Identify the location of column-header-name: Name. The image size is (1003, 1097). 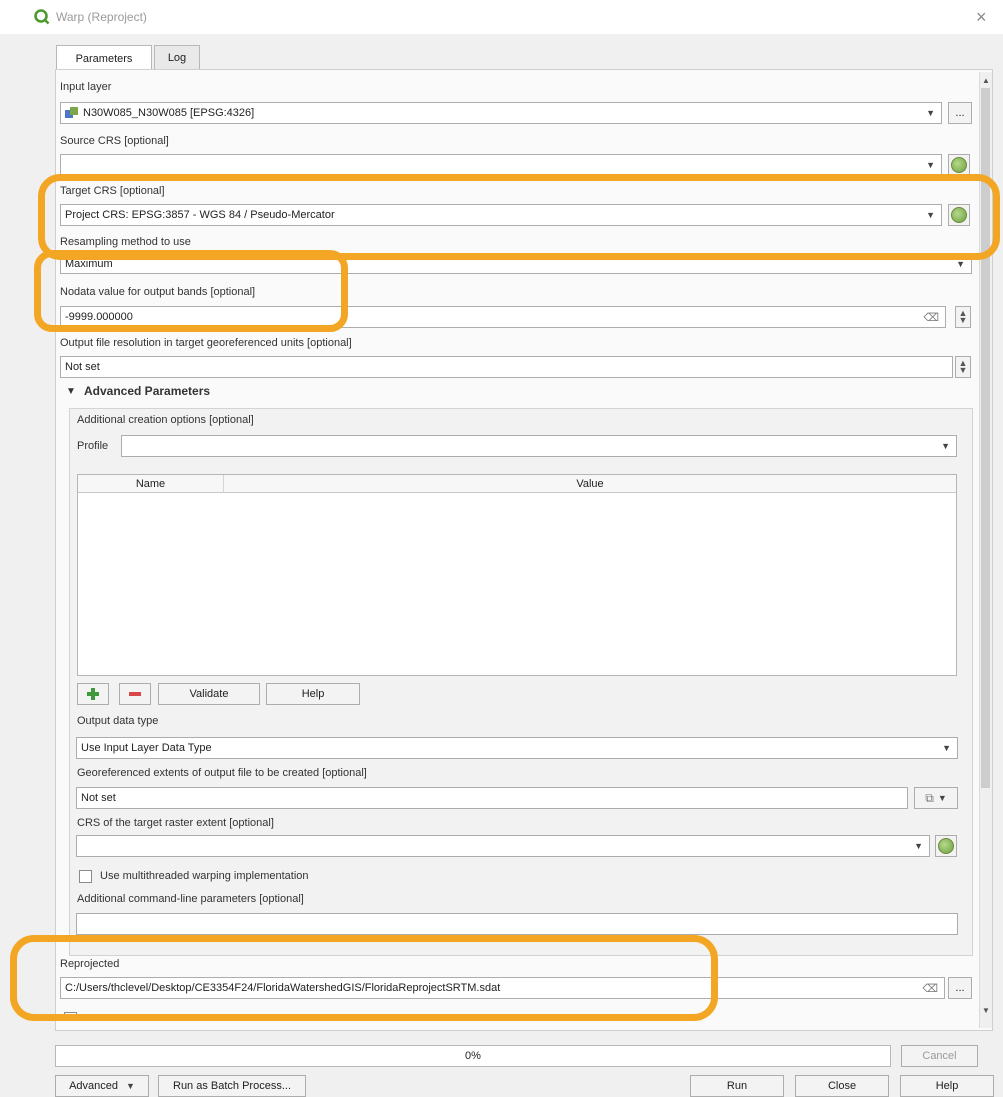
(151, 484).